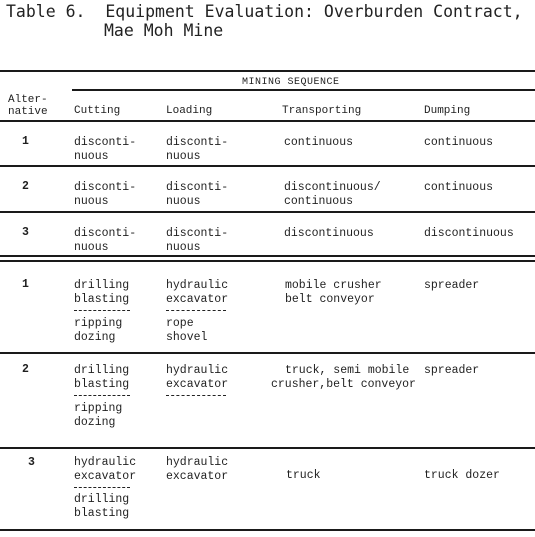  I want to click on loading-option-b: rope shovel, so click(187, 330).